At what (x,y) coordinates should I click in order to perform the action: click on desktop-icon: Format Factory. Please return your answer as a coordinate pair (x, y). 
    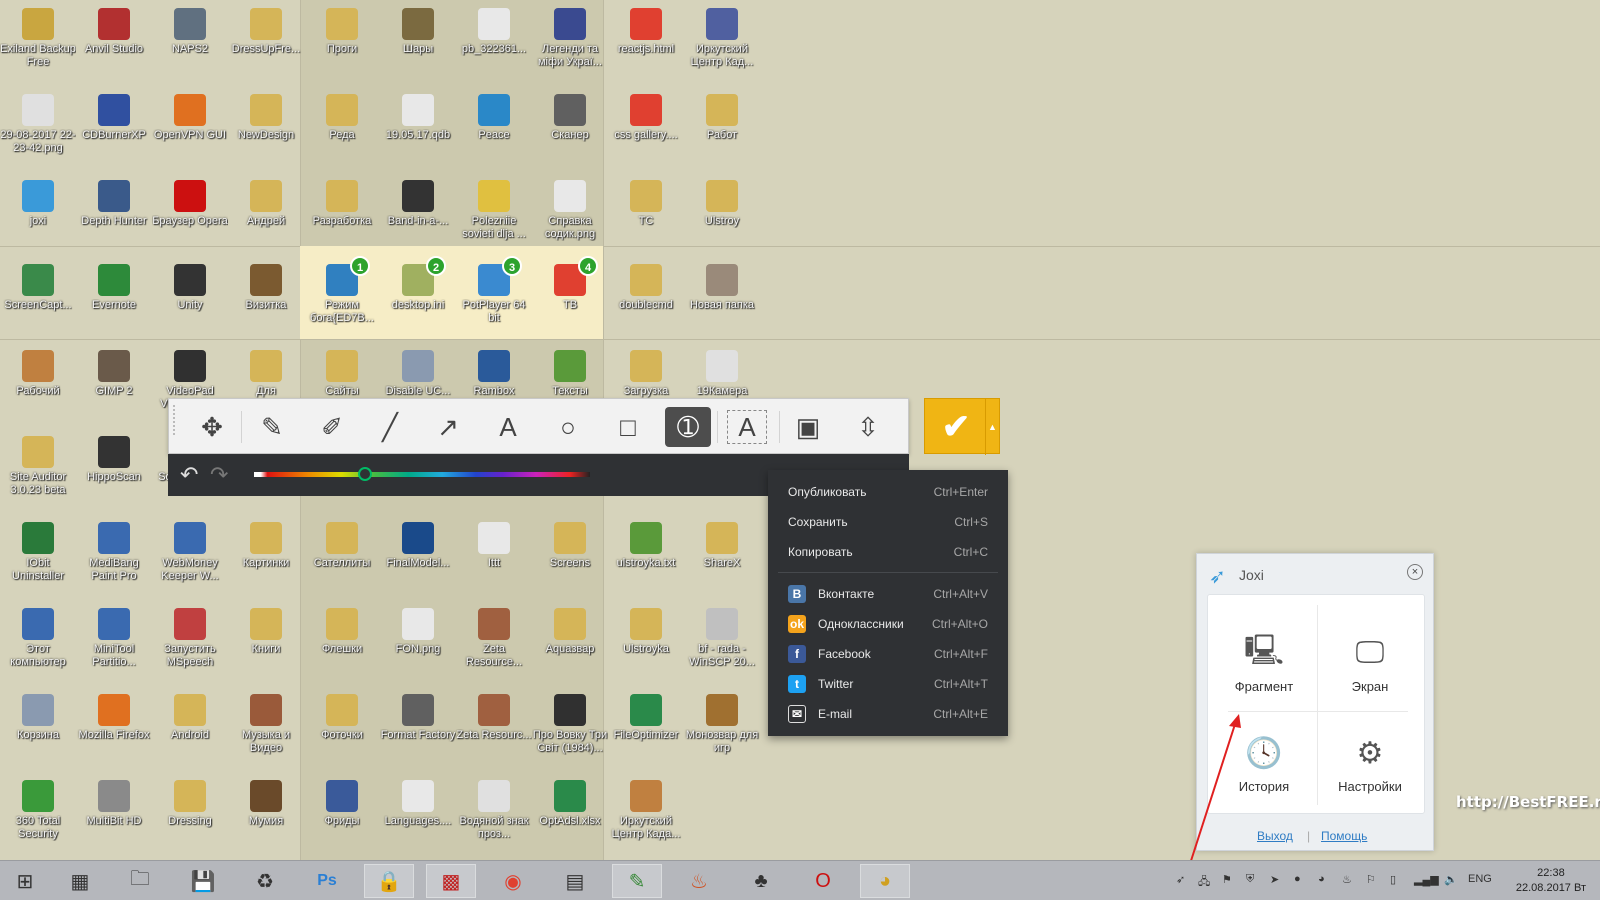
    Looking at the image, I should click on (418, 715).